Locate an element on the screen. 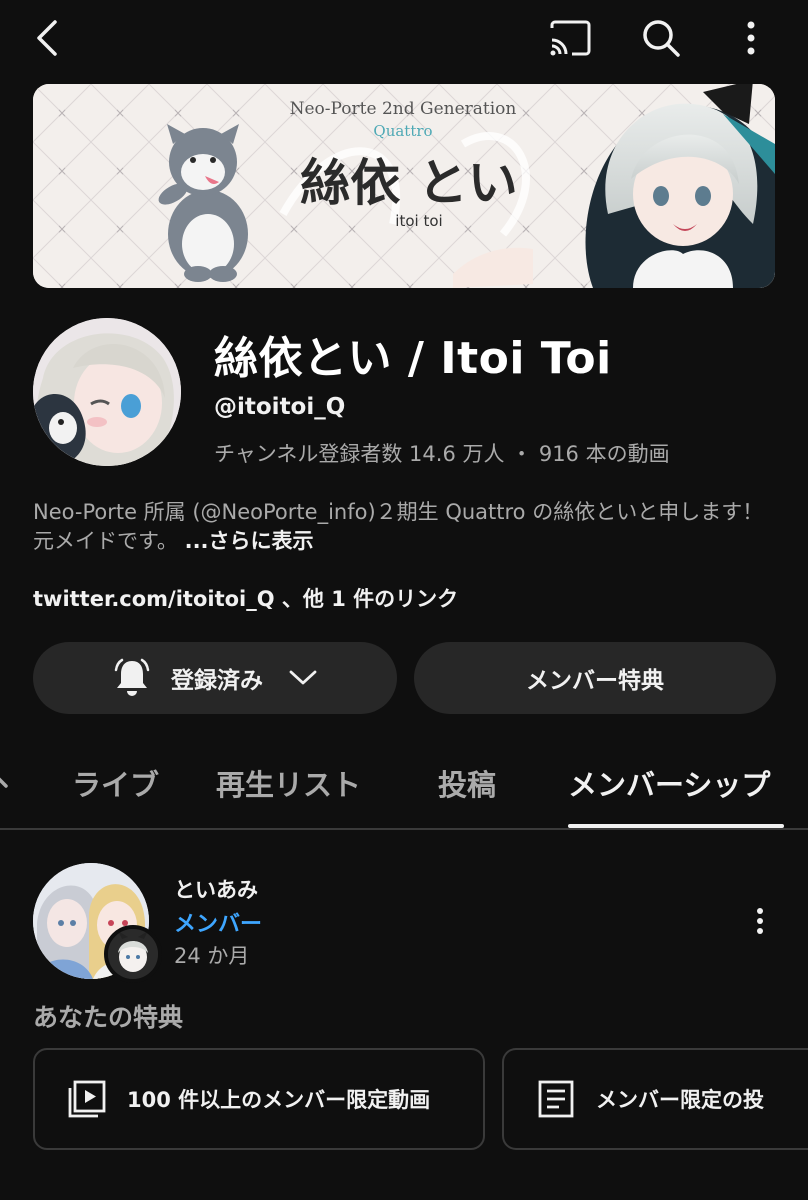 The image size is (808, 1200). channel-tabs: ライブ 再生リスト 投稿 メンバーシップ is located at coordinates (404, 785).